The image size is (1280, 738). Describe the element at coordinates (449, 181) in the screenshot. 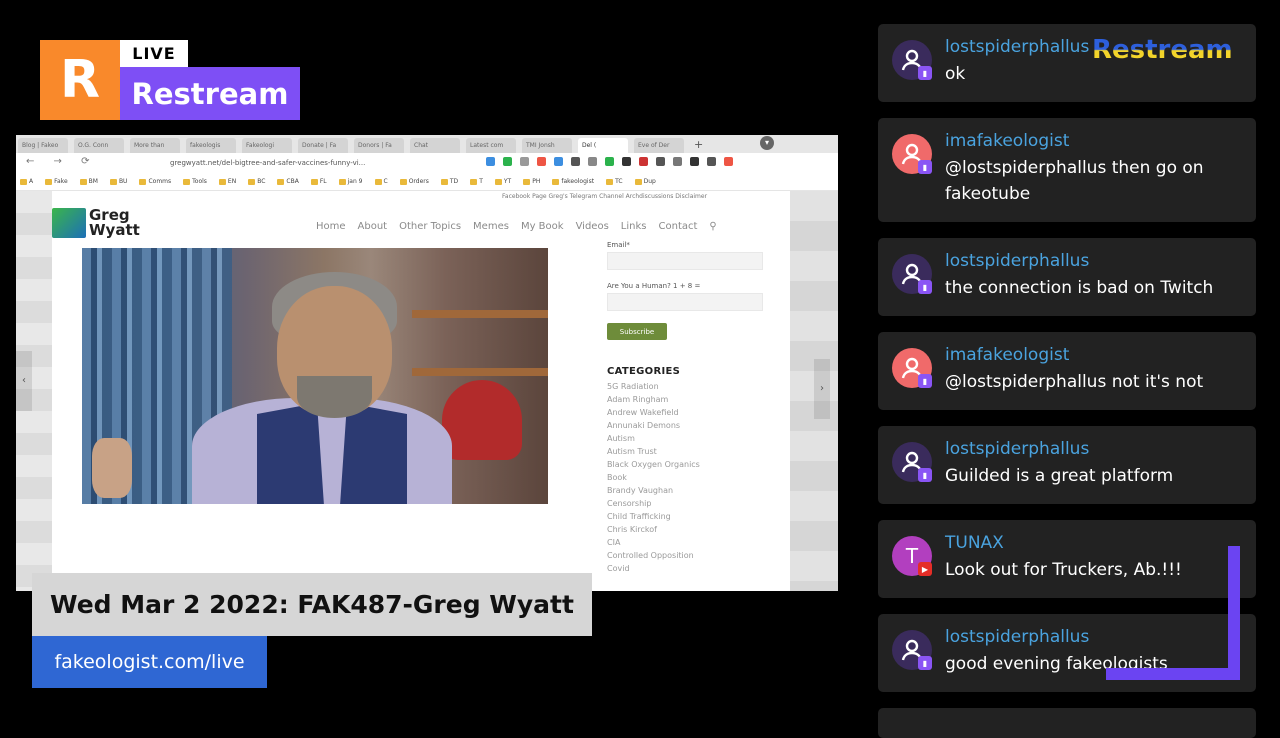

I see `bookmark-item: TD` at that location.